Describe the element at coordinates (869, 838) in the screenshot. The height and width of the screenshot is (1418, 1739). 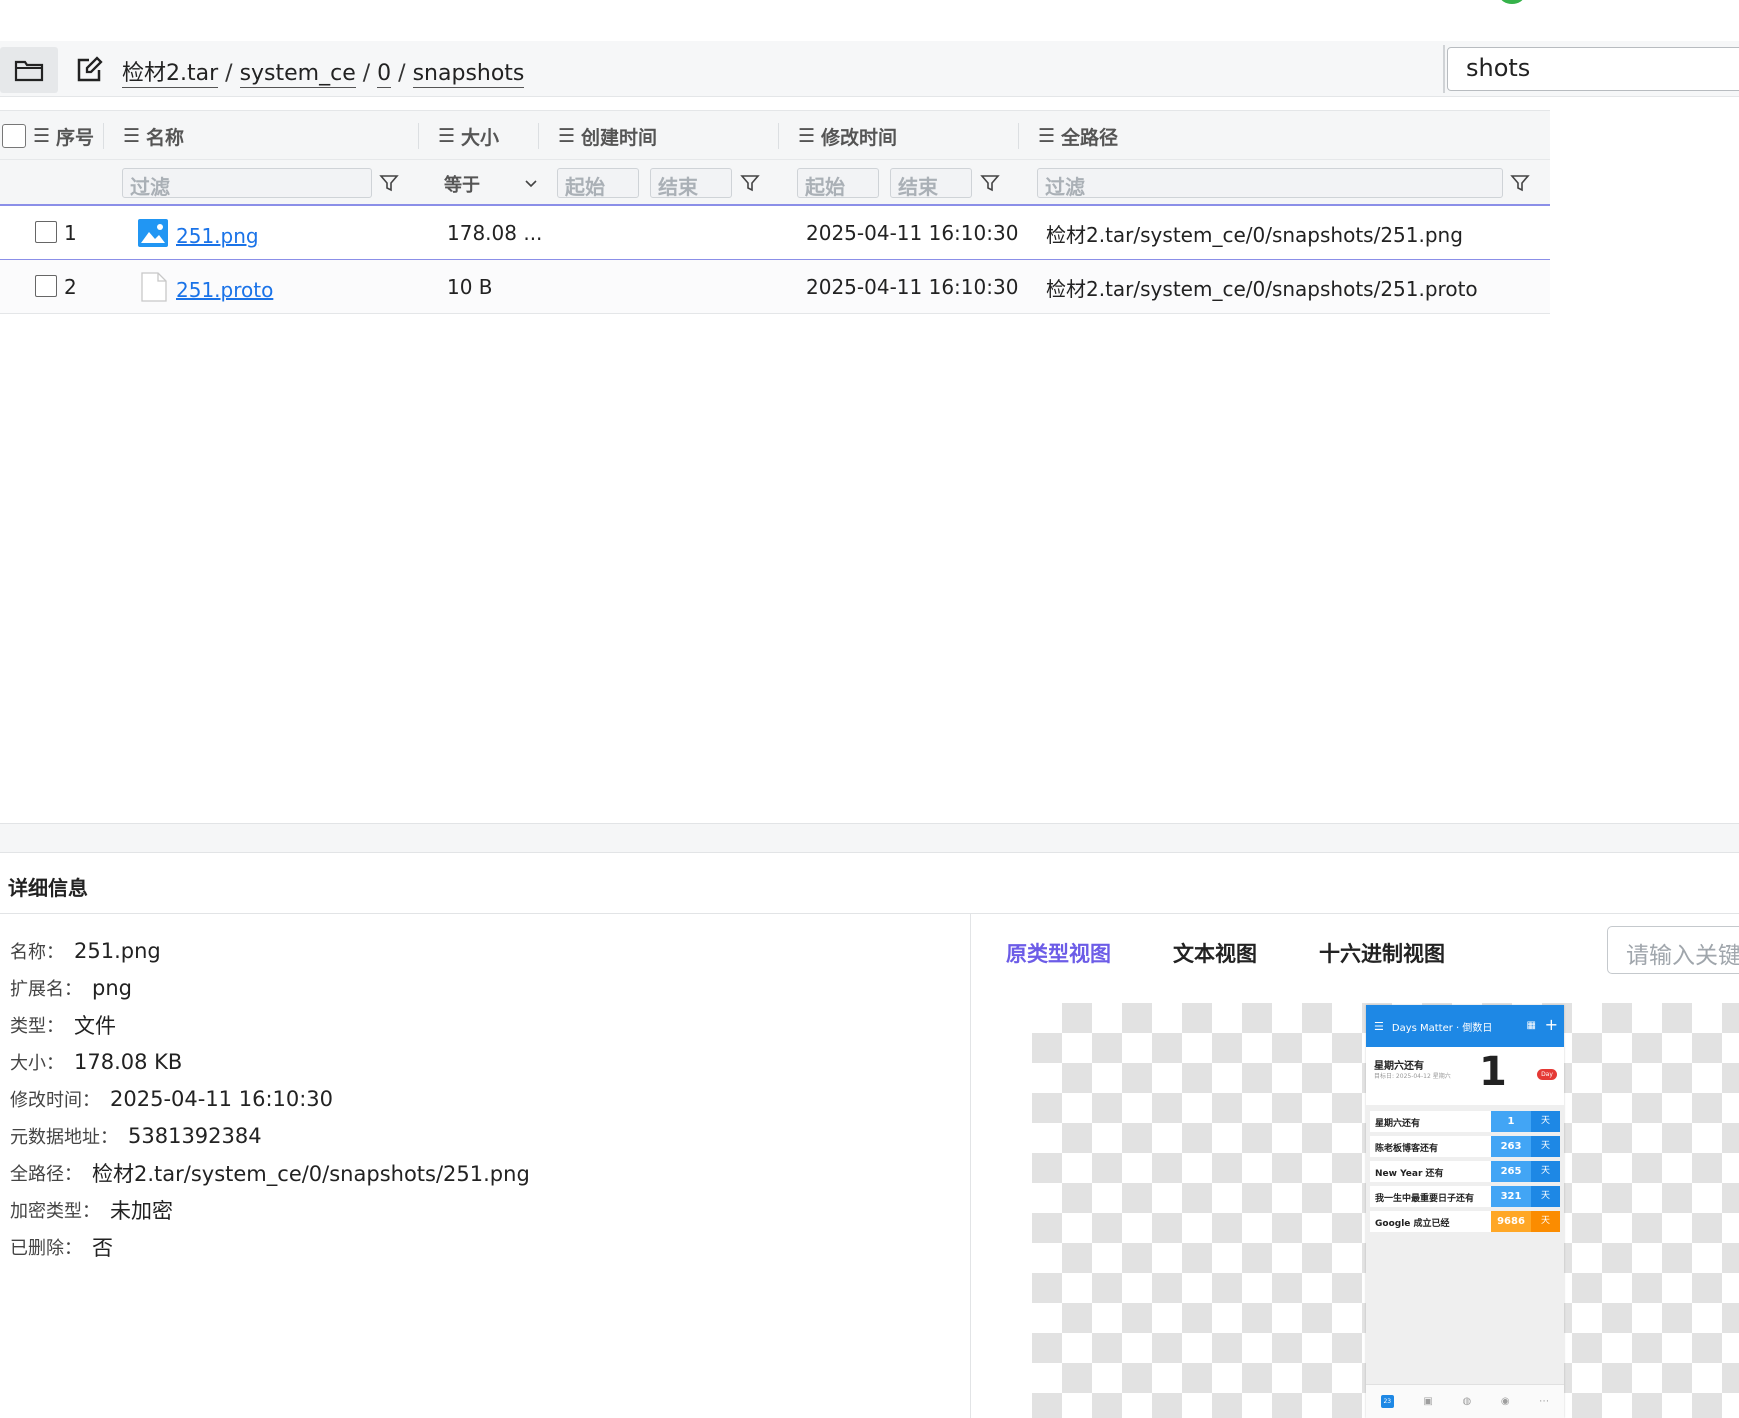
I see `panel-splitter` at that location.